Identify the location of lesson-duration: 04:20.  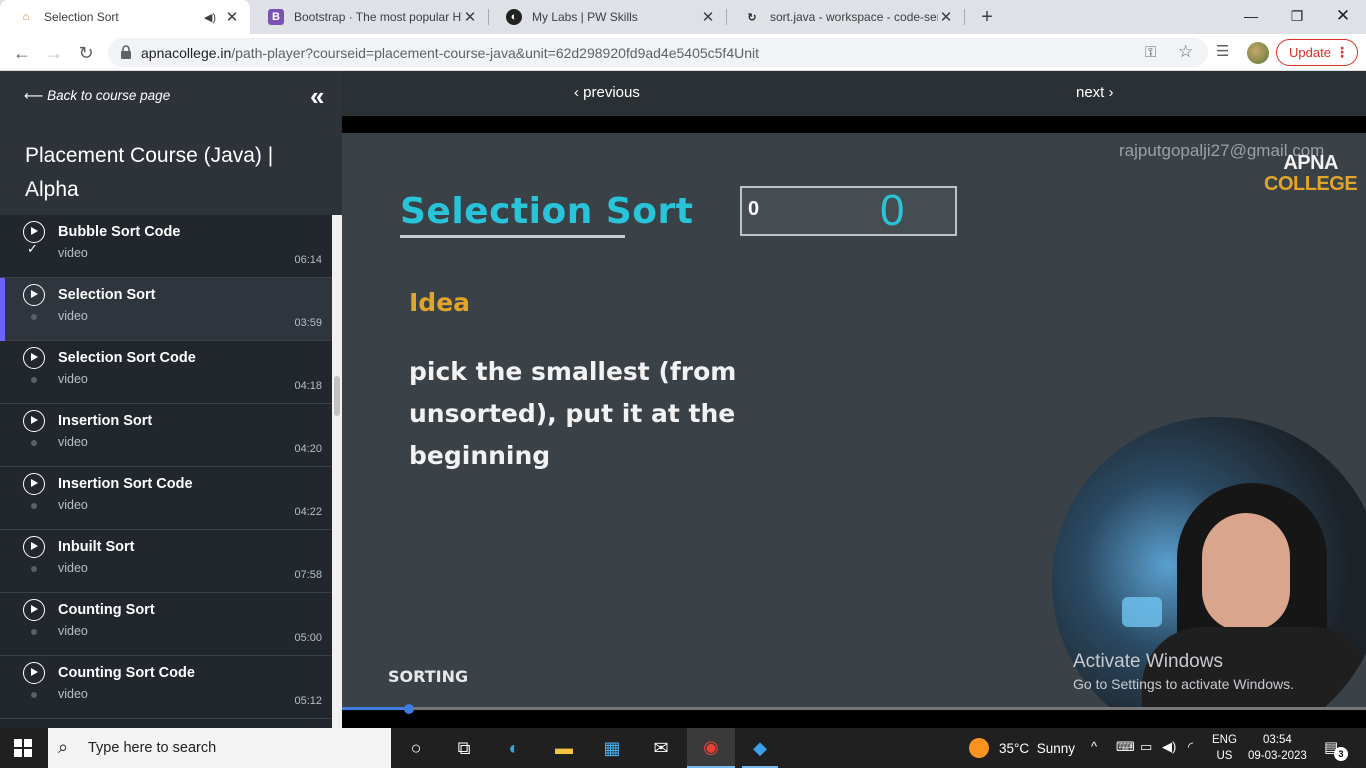
(308, 449).